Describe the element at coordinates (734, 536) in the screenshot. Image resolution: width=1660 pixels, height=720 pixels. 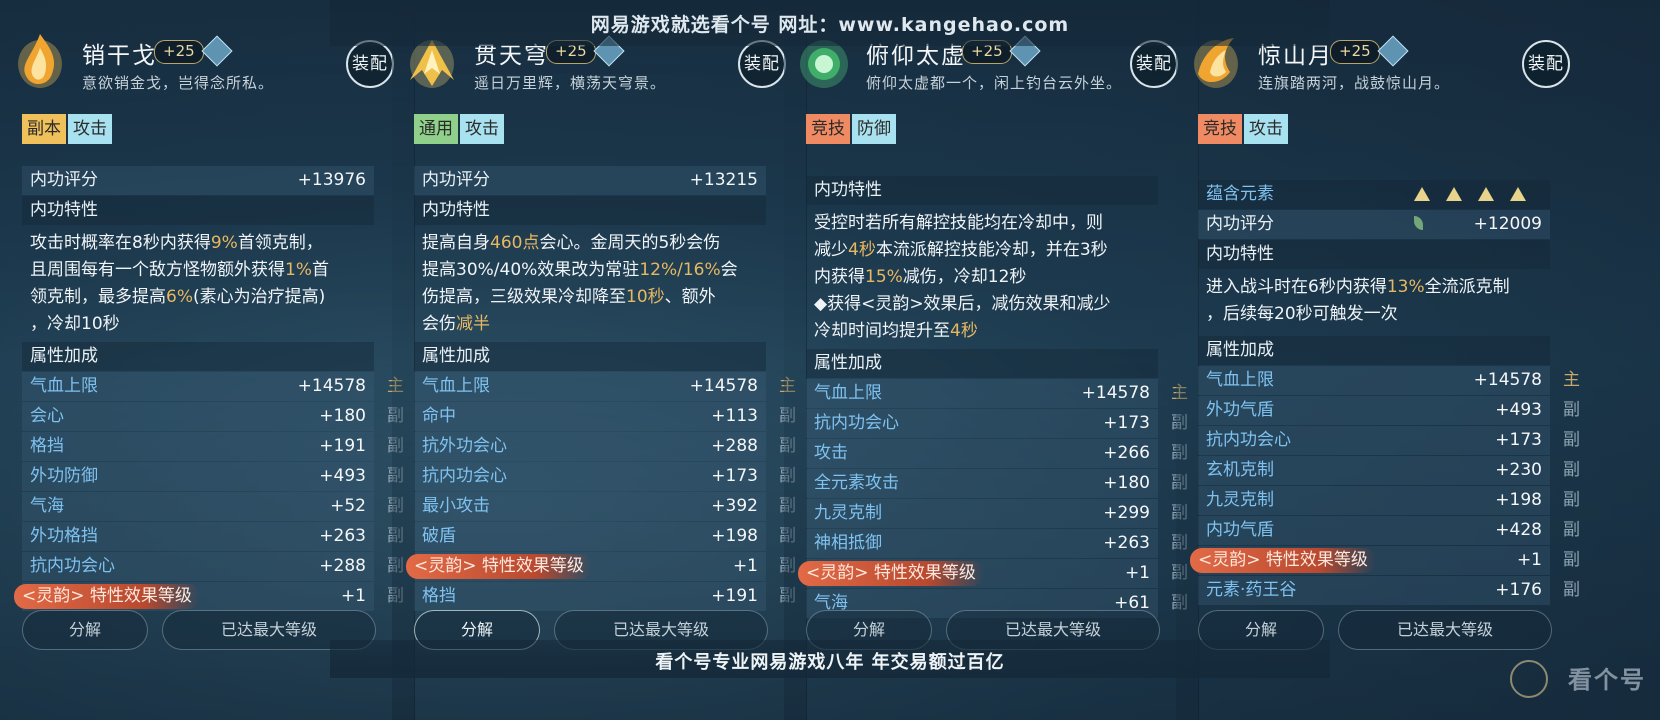
I see `attr-value: +198` at that location.